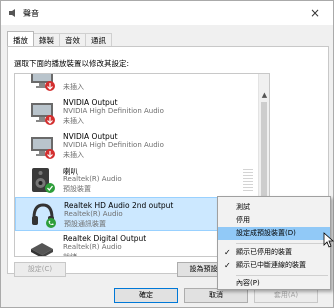  Describe the element at coordinates (264, 252) in the screenshot. I see `menu-item-label: 顯示已停用的裝置` at that location.